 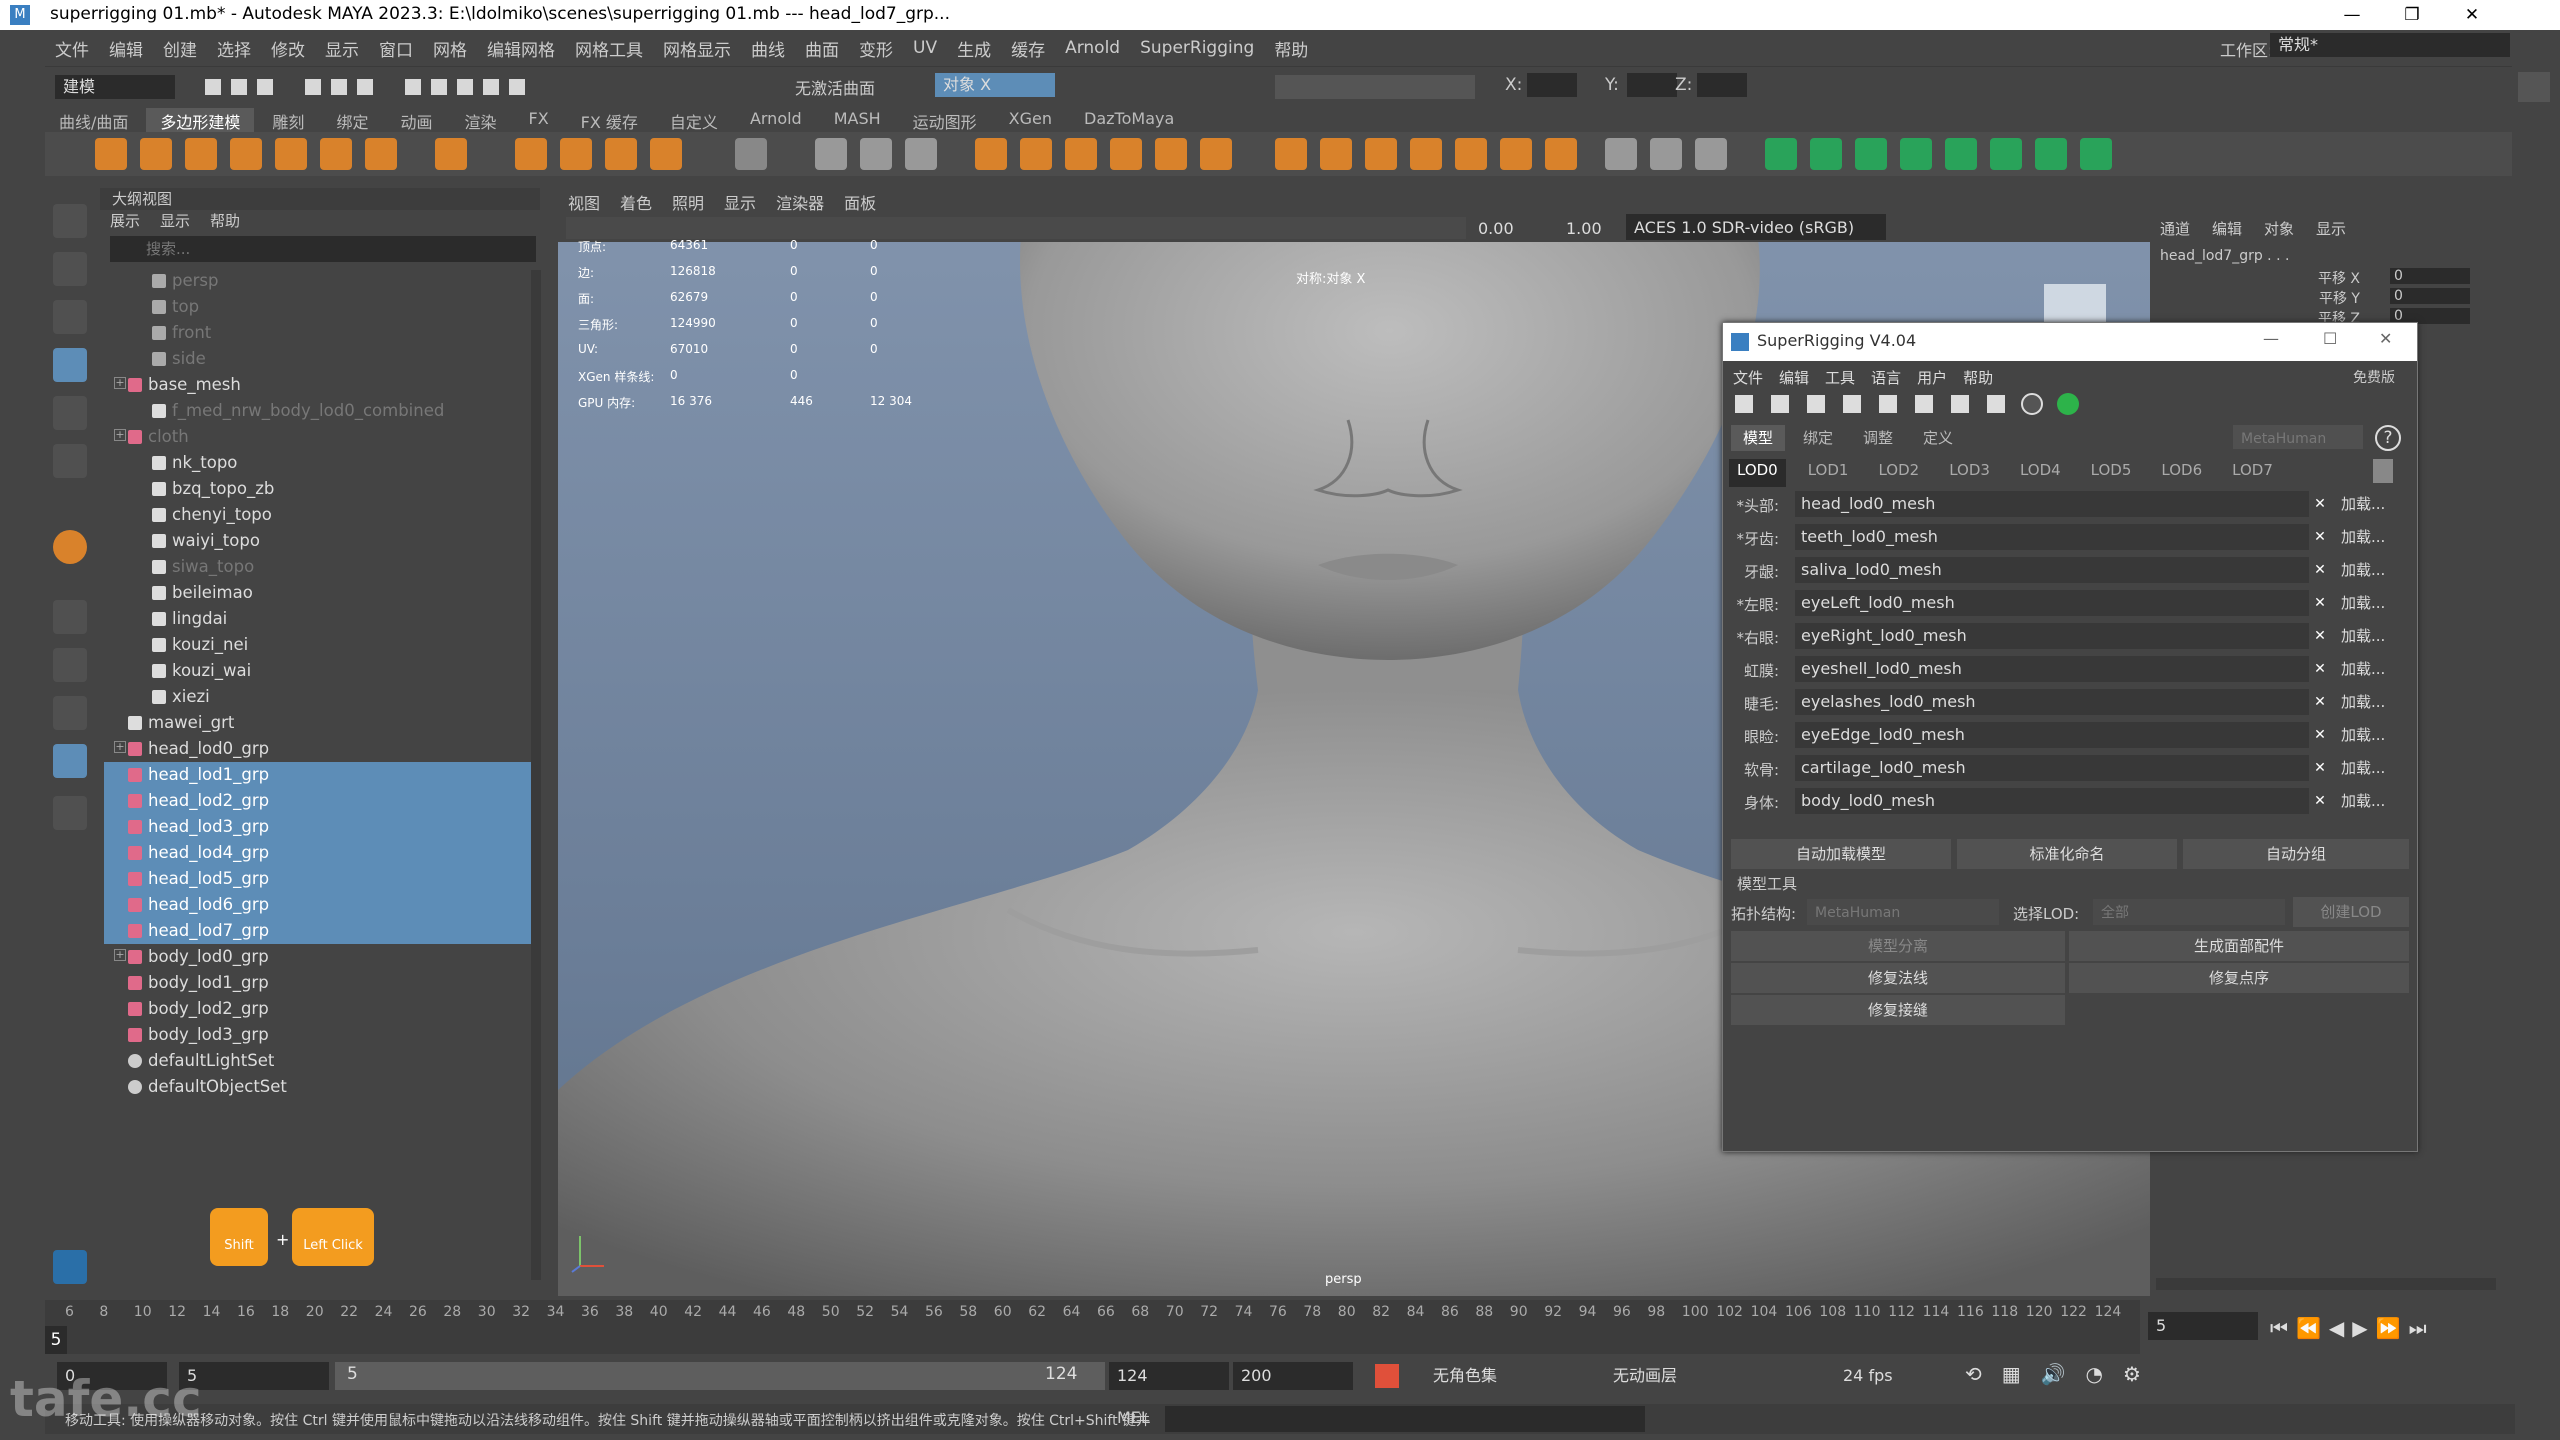 What do you see at coordinates (1756, 227) in the screenshot?
I see `colorspace-select: ACES 1.0 SDR-video (sRGB)` at bounding box center [1756, 227].